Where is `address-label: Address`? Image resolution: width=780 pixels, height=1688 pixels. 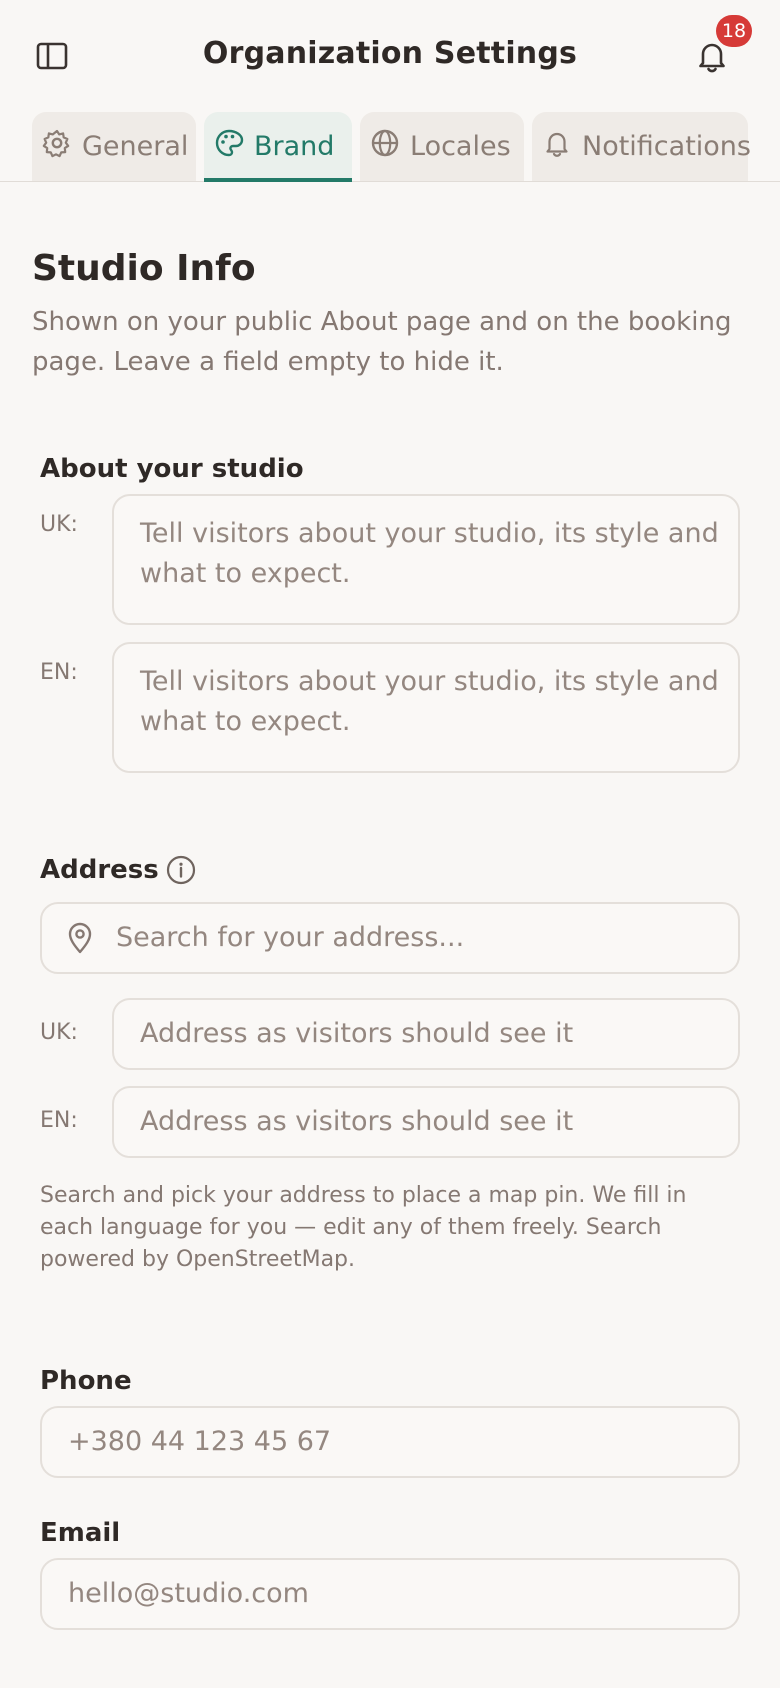
address-label: Address is located at coordinates (99, 870).